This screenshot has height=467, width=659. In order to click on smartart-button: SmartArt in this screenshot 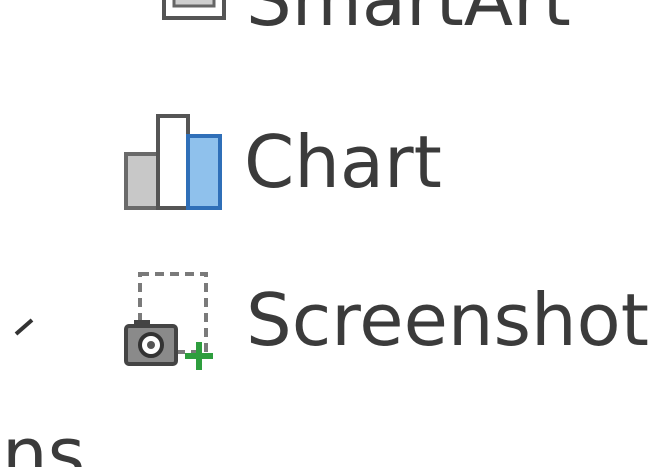, I will do `click(349, 21)`.